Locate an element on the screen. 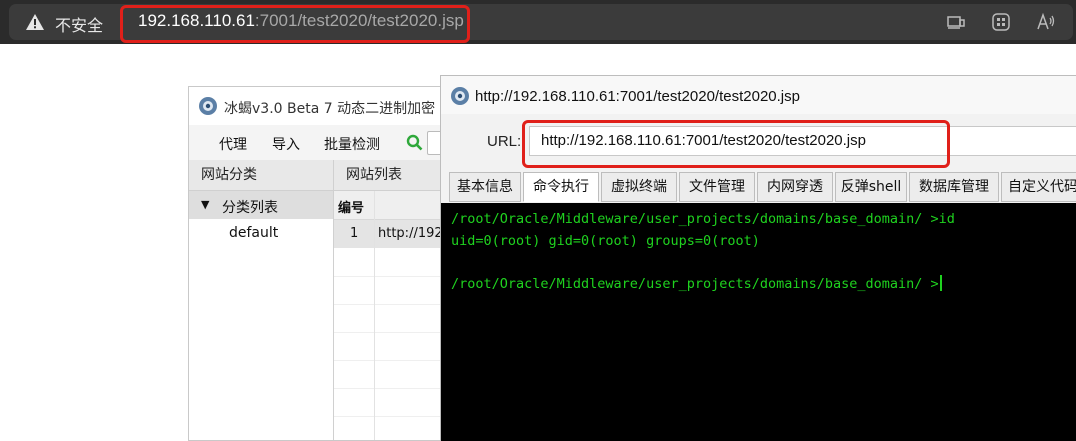 This screenshot has width=1076, height=441. row-number: 1 is located at coordinates (354, 233).